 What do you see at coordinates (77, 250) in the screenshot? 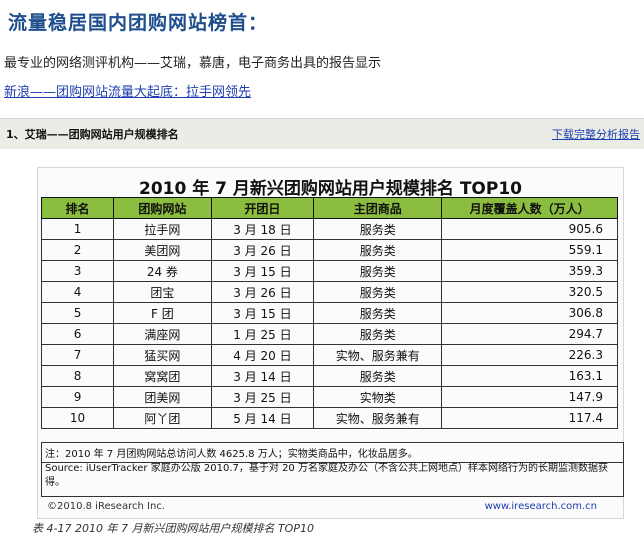
I see `cell-rank: 2` at bounding box center [77, 250].